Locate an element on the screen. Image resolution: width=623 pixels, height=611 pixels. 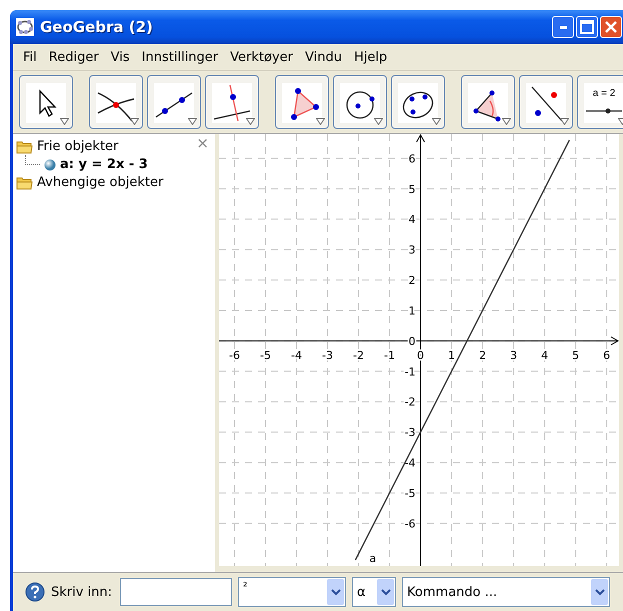
x-tick-label: -3 is located at coordinates (327, 355).